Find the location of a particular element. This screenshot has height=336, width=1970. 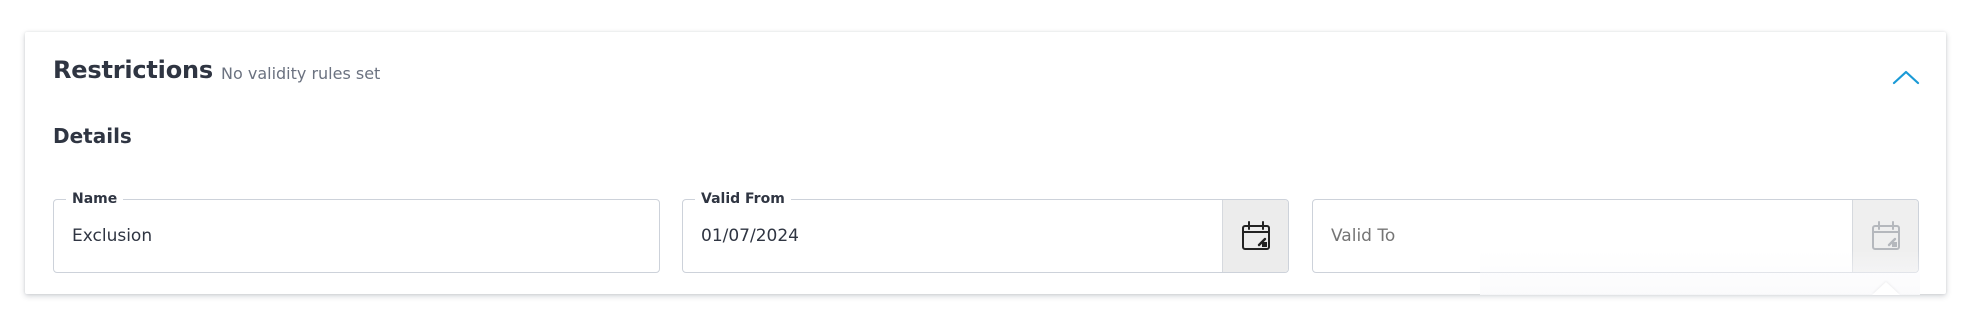

collapse-button is located at coordinates (1906, 77).